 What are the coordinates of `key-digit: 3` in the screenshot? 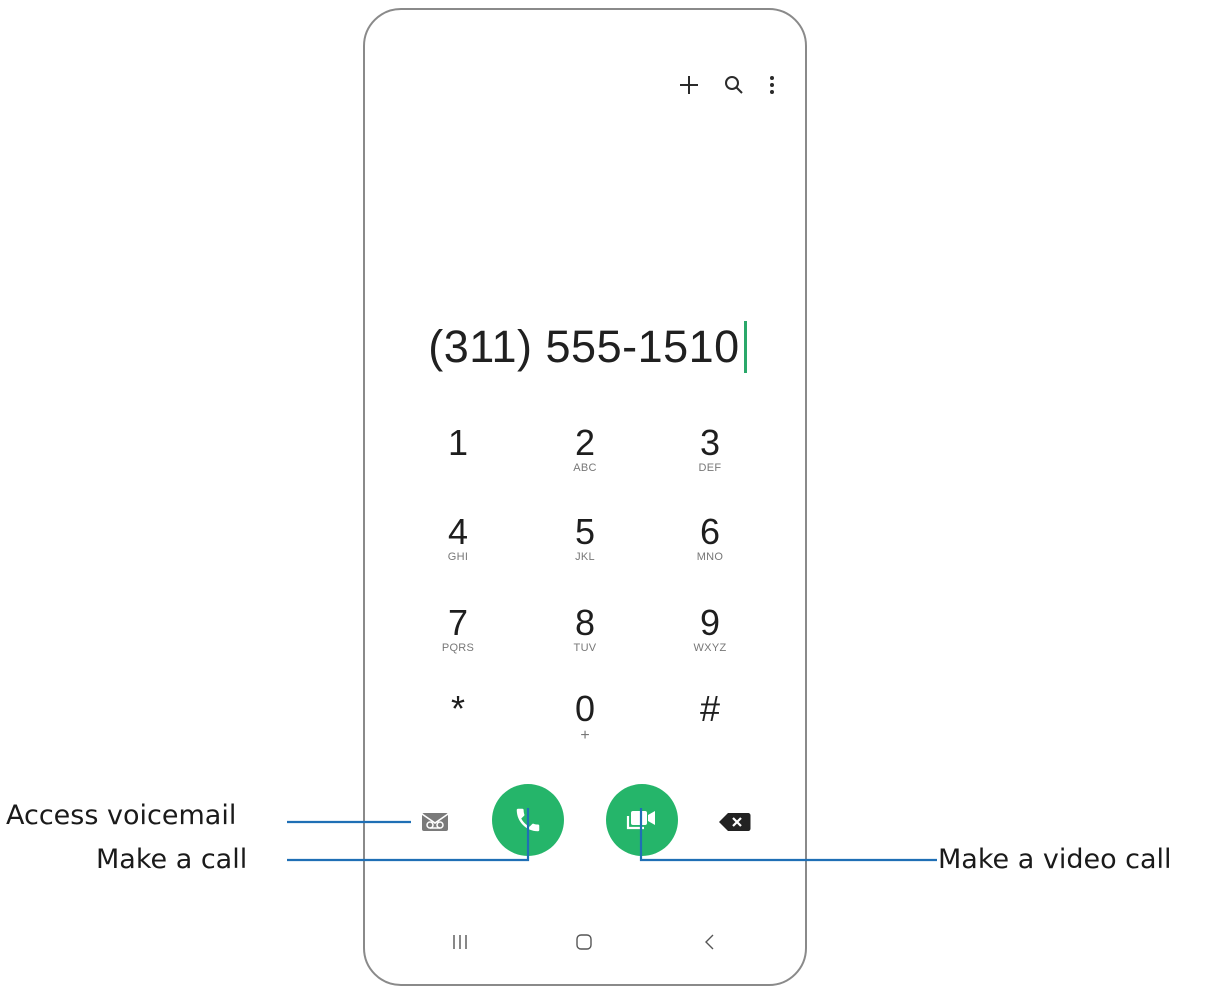 It's located at (710, 442).